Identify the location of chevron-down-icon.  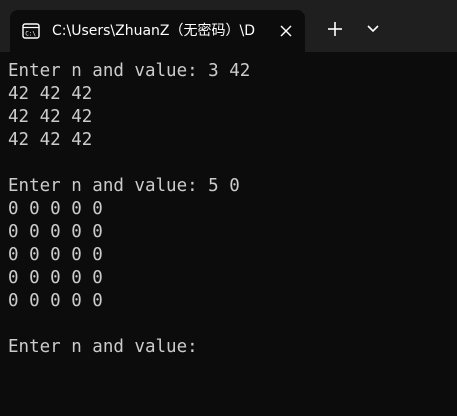
(373, 29).